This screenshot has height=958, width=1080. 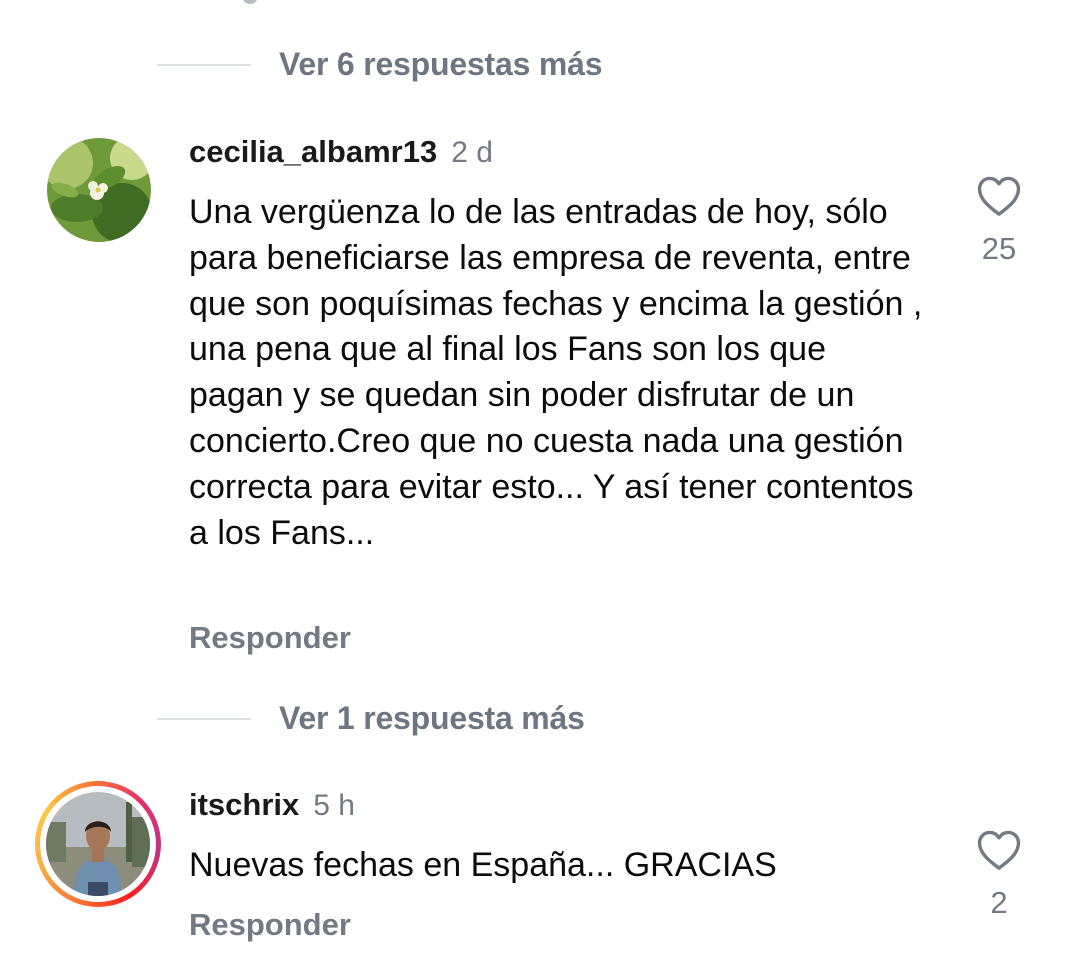 What do you see at coordinates (250, 2) in the screenshot?
I see `previous-comment-cut-text` at bounding box center [250, 2].